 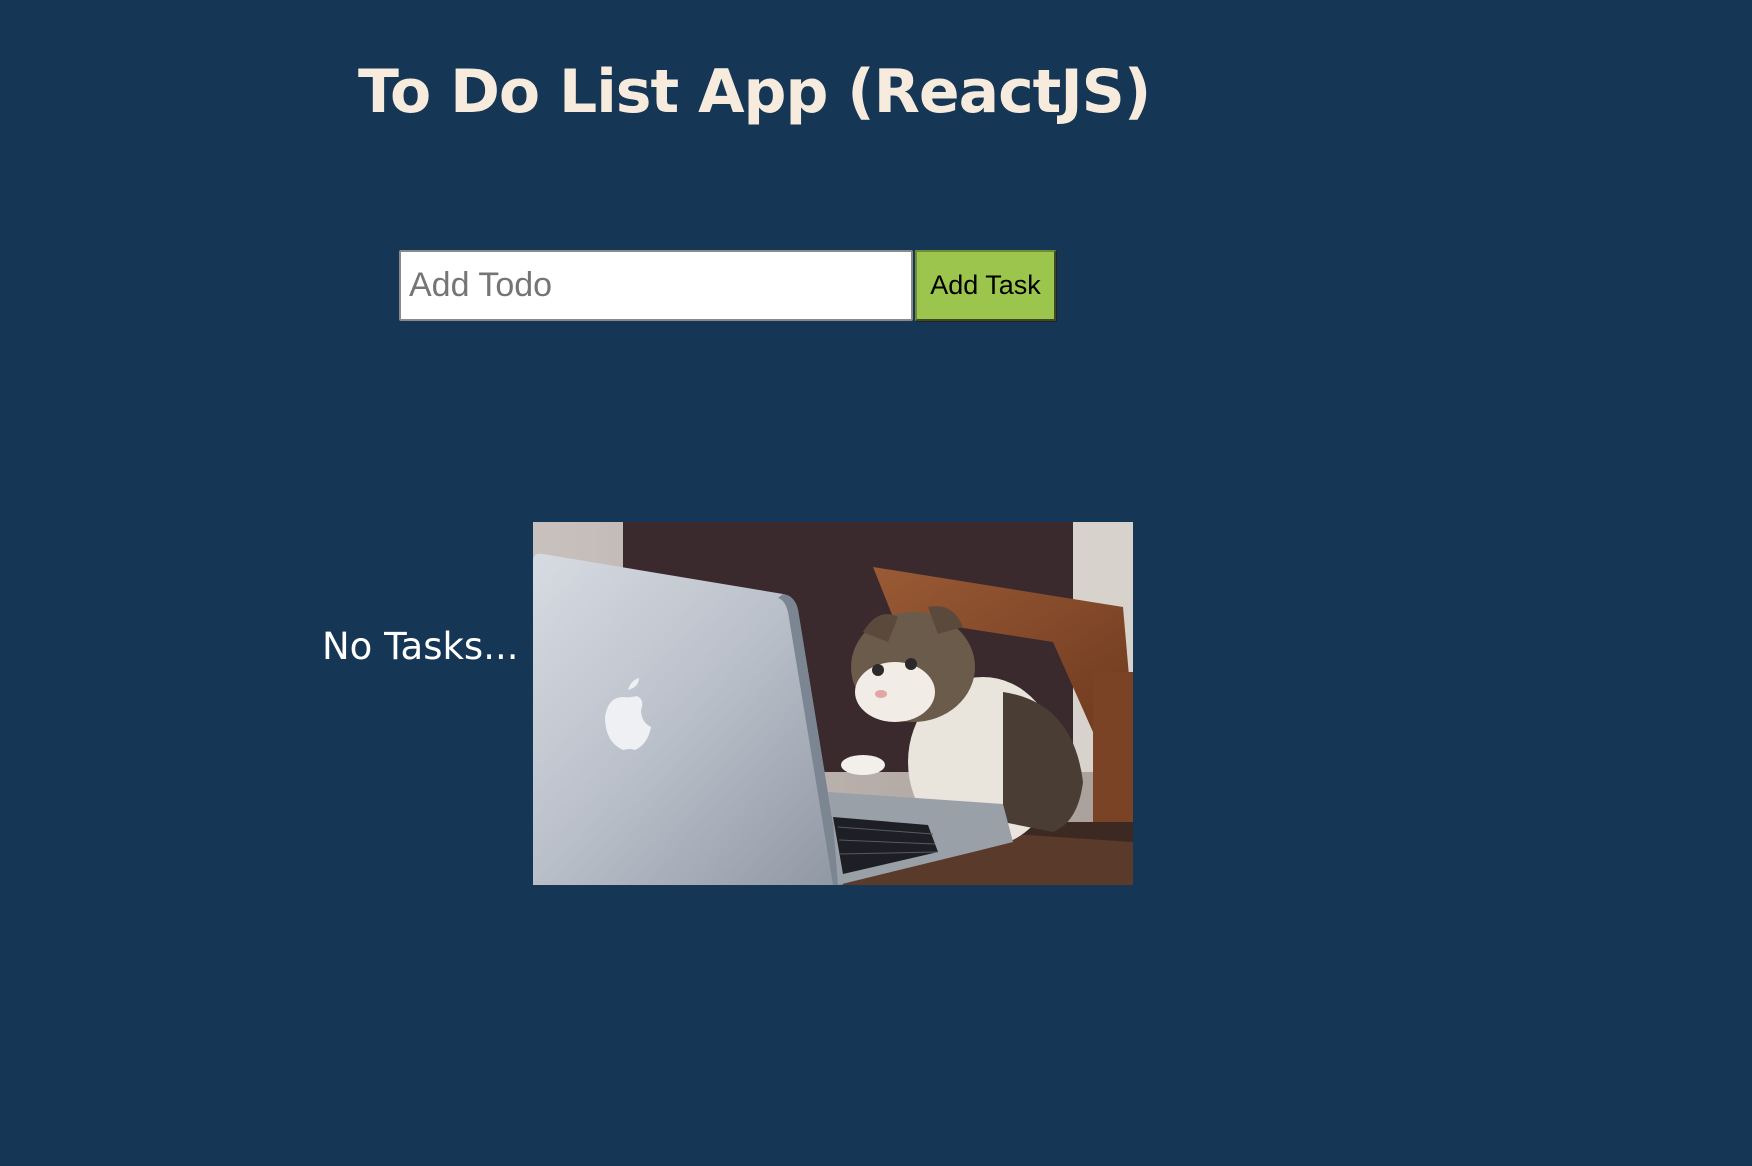 I want to click on cat-at-laptop-image, so click(x=833, y=703).